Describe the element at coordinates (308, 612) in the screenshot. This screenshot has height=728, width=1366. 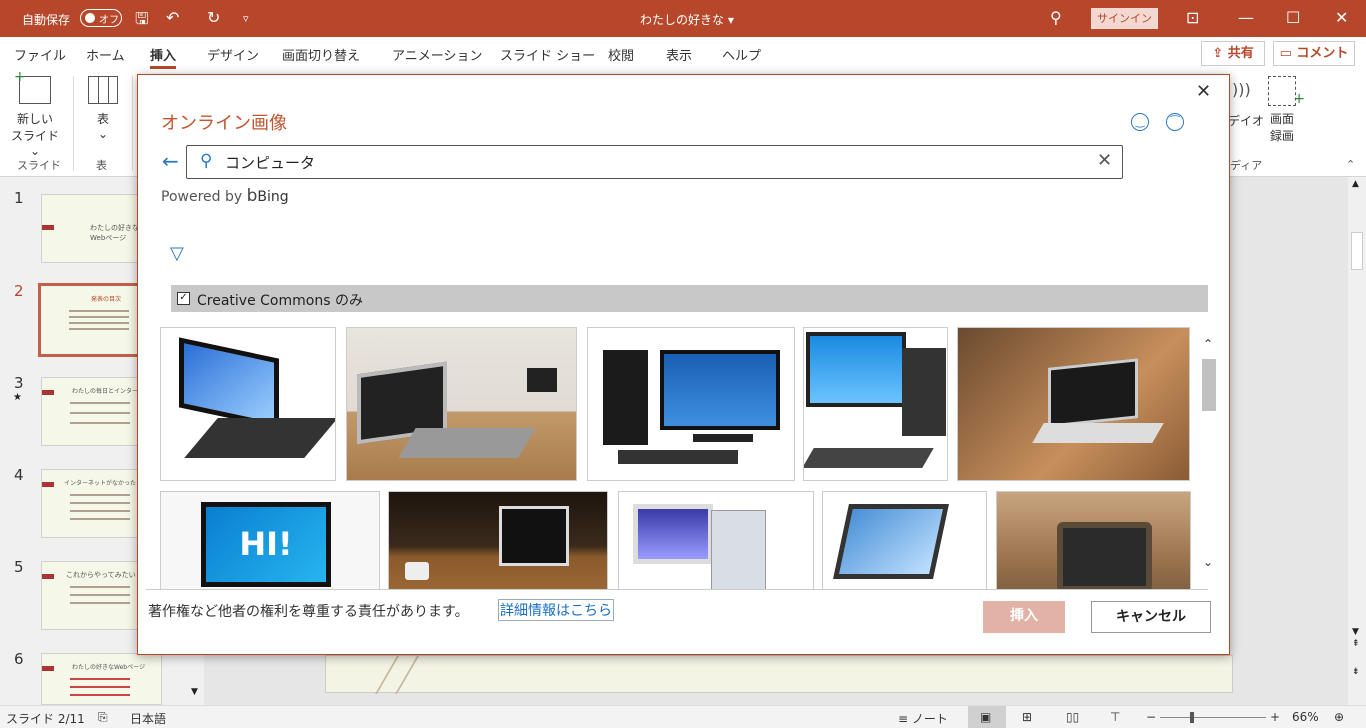
I see `copyright-notice: 著作権など他者の権利を尊重する責任があります。` at that location.